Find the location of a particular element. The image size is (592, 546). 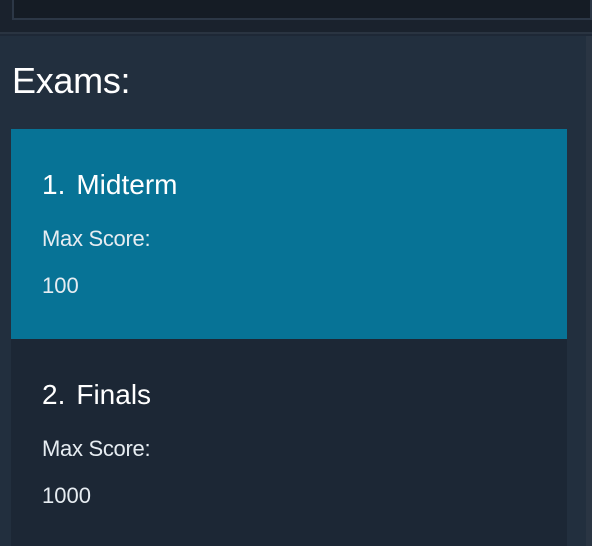

top-bar is located at coordinates (296, 17).